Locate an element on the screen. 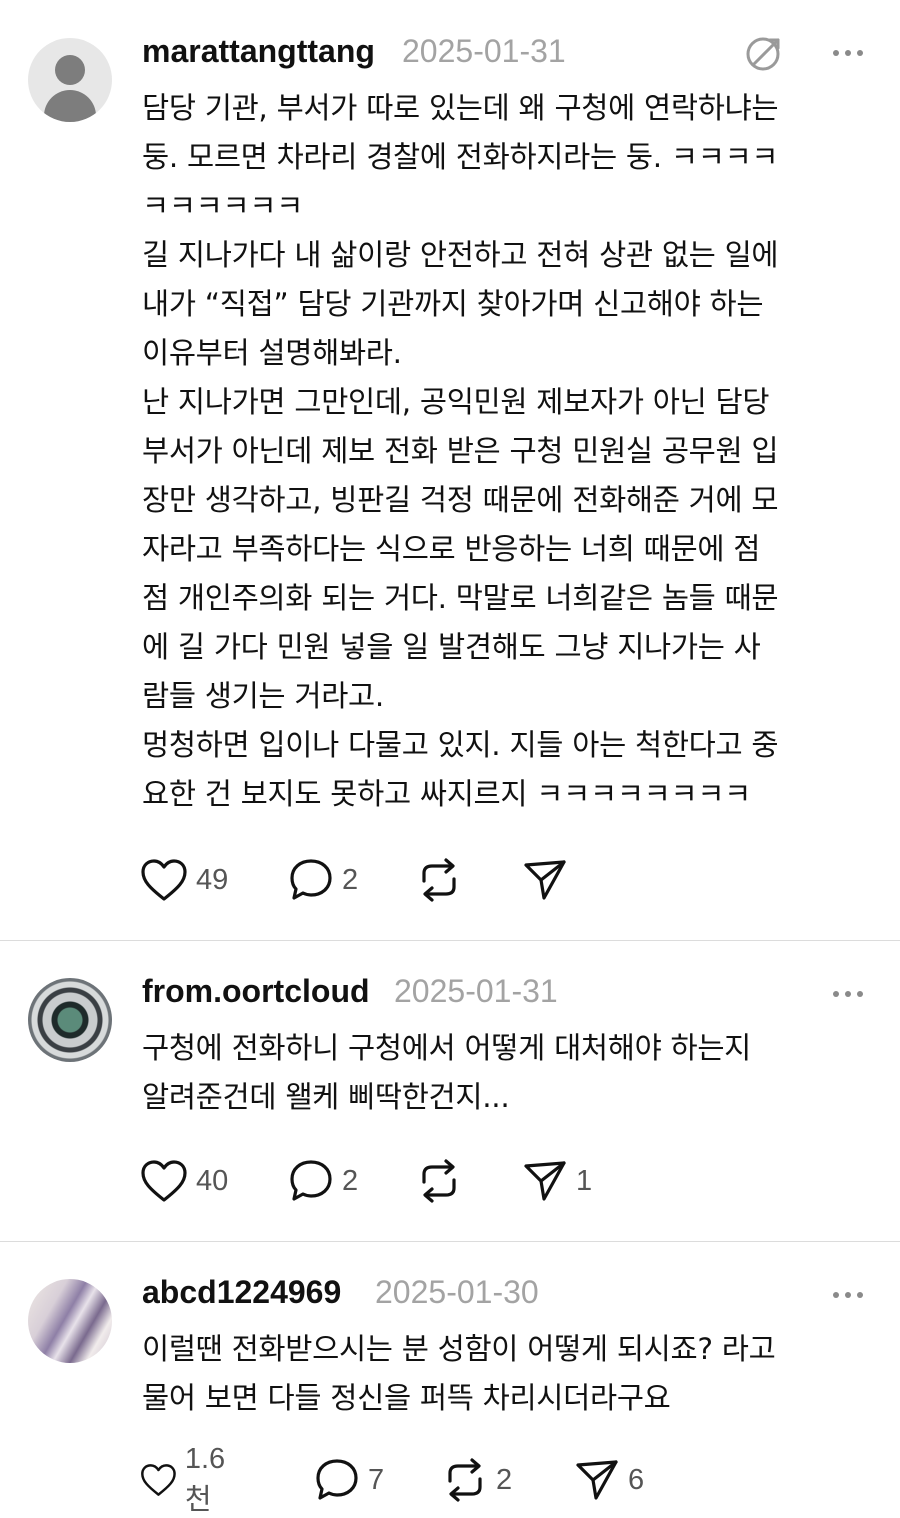 The width and height of the screenshot is (900, 1518). username: marattangttang is located at coordinates (258, 51).